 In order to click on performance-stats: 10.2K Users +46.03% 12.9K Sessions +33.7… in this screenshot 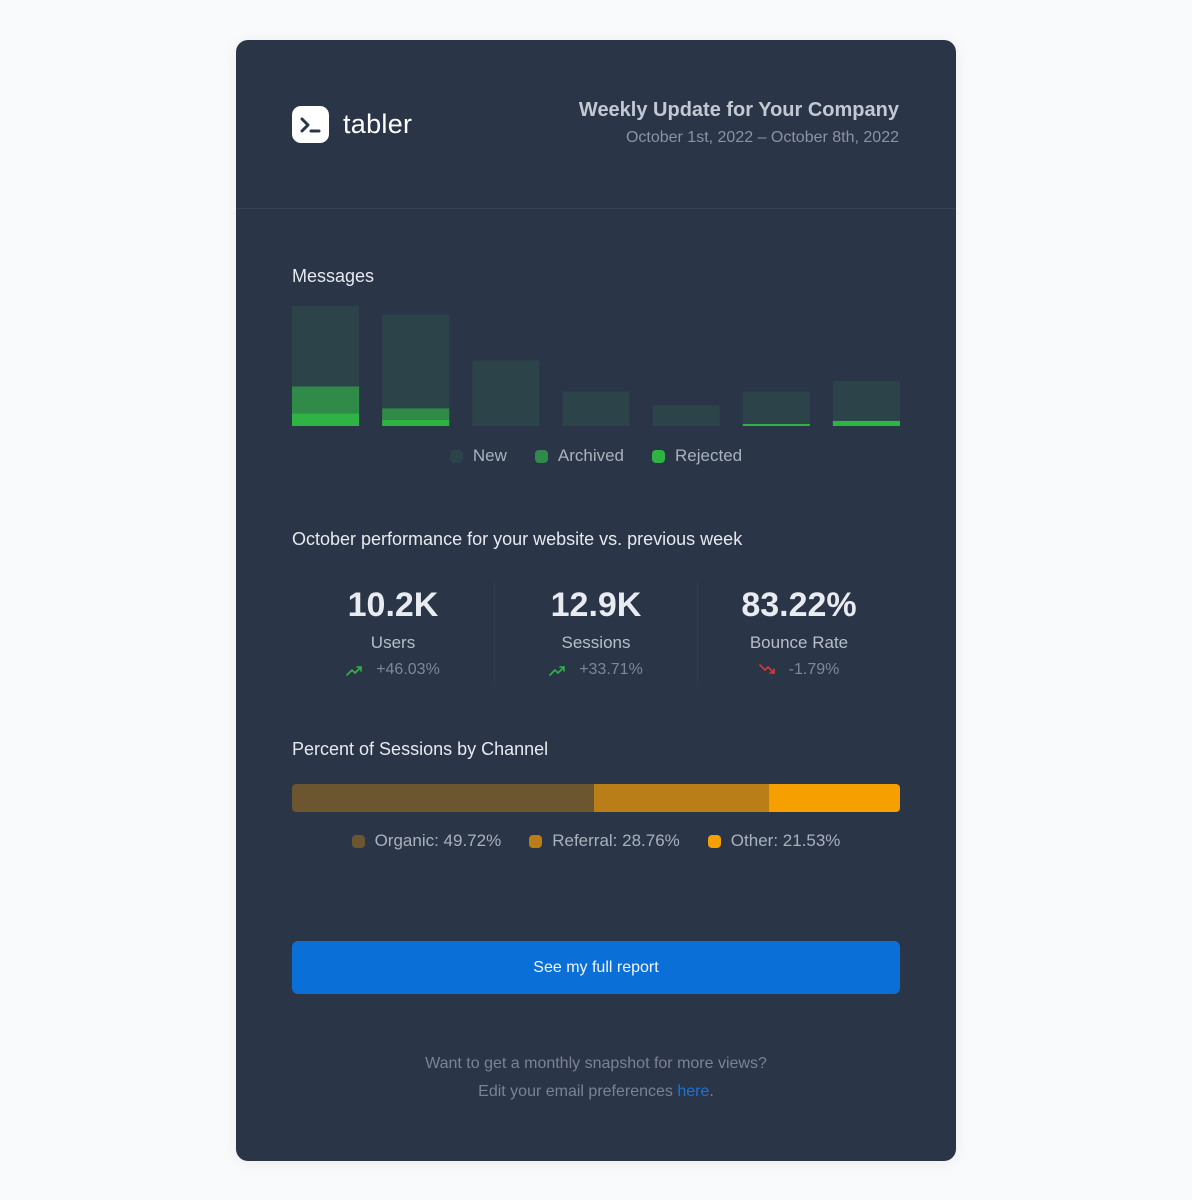, I will do `click(596, 633)`.